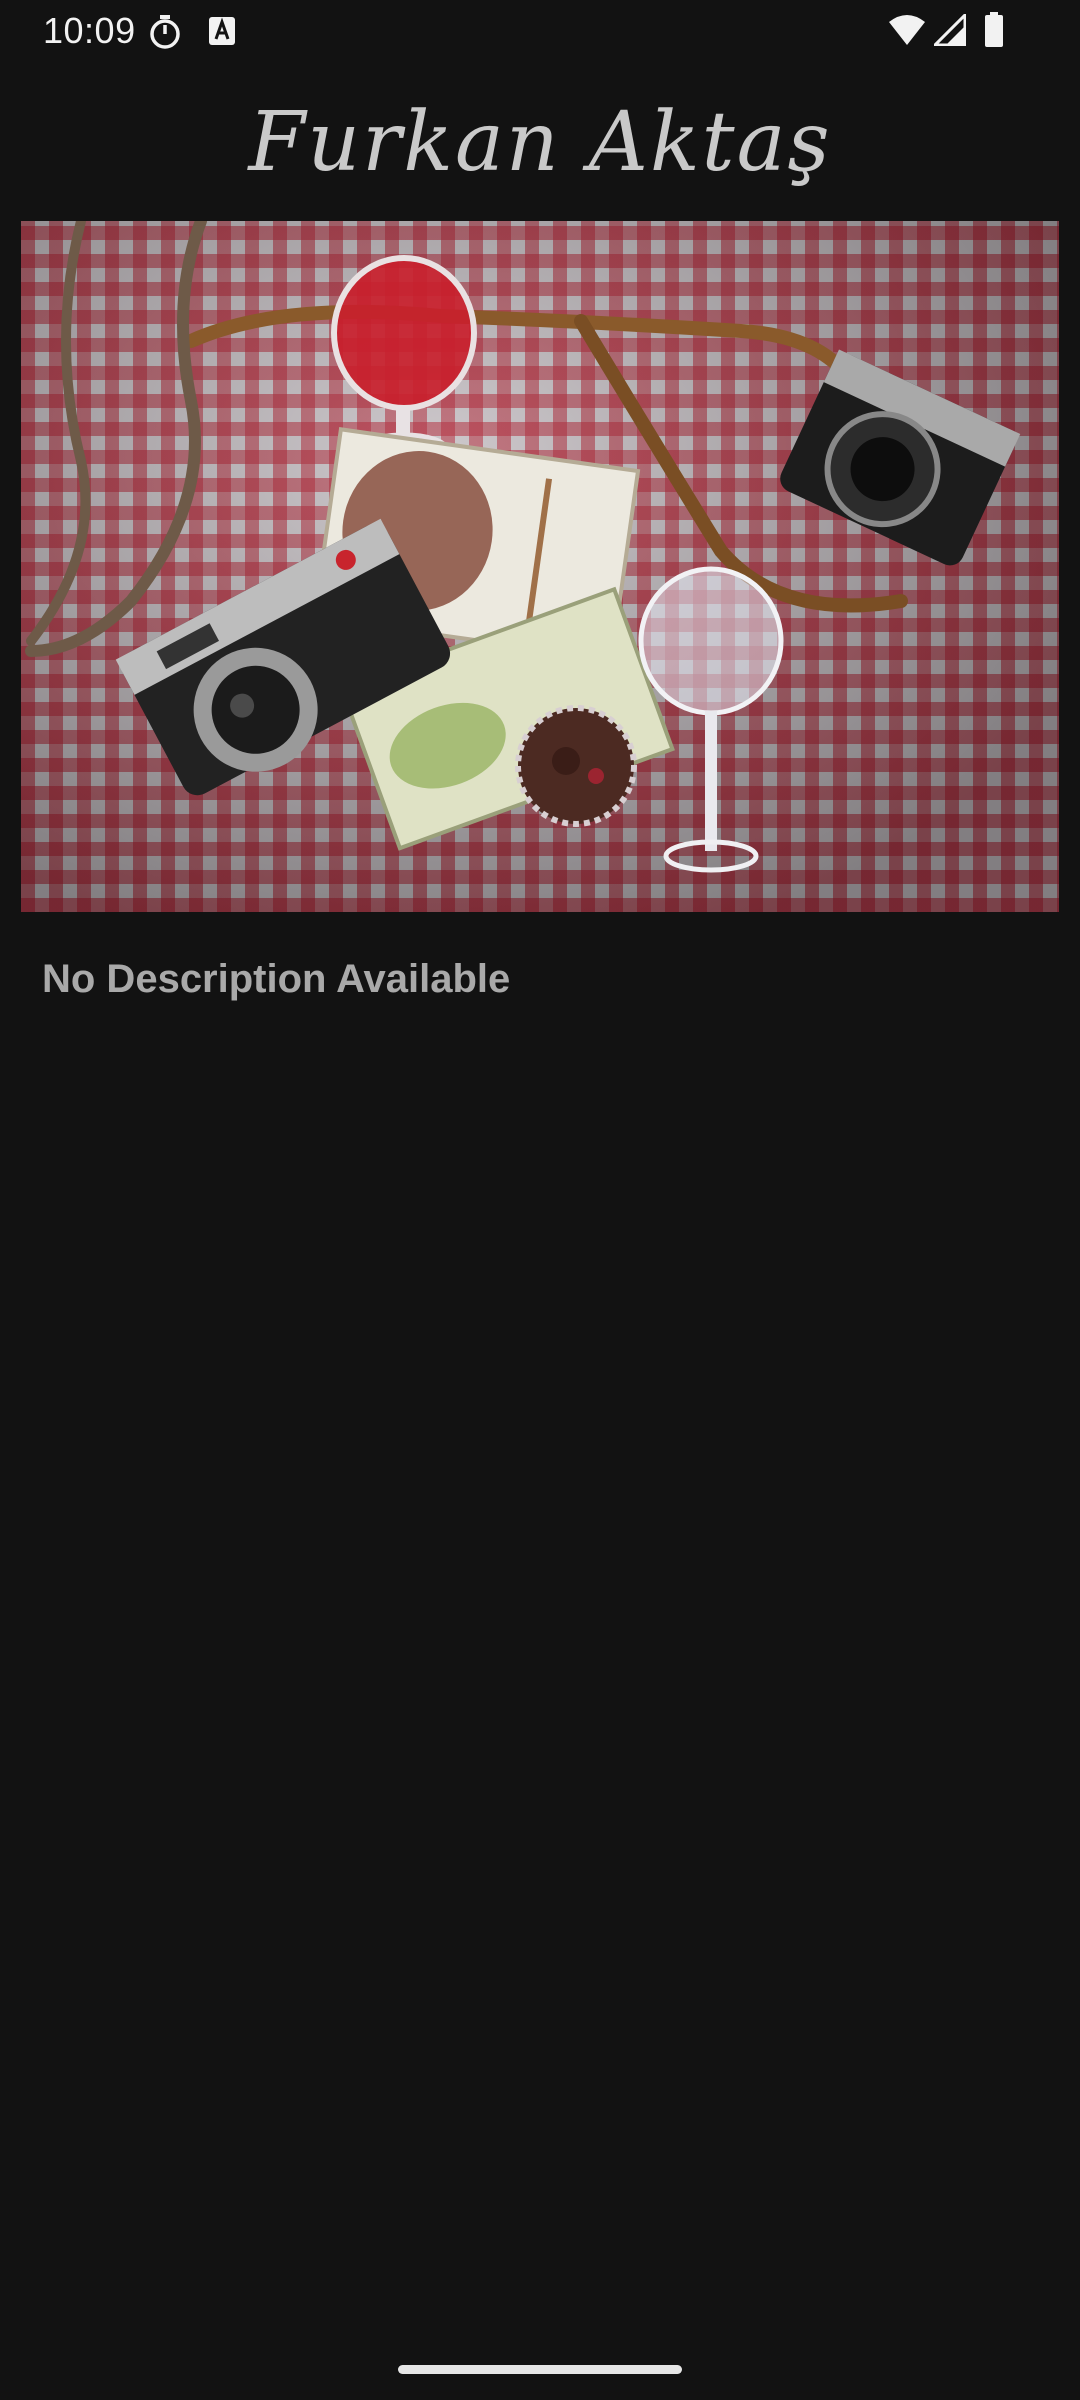  Describe the element at coordinates (165, 34) in the screenshot. I see `stopwatch-icon` at that location.